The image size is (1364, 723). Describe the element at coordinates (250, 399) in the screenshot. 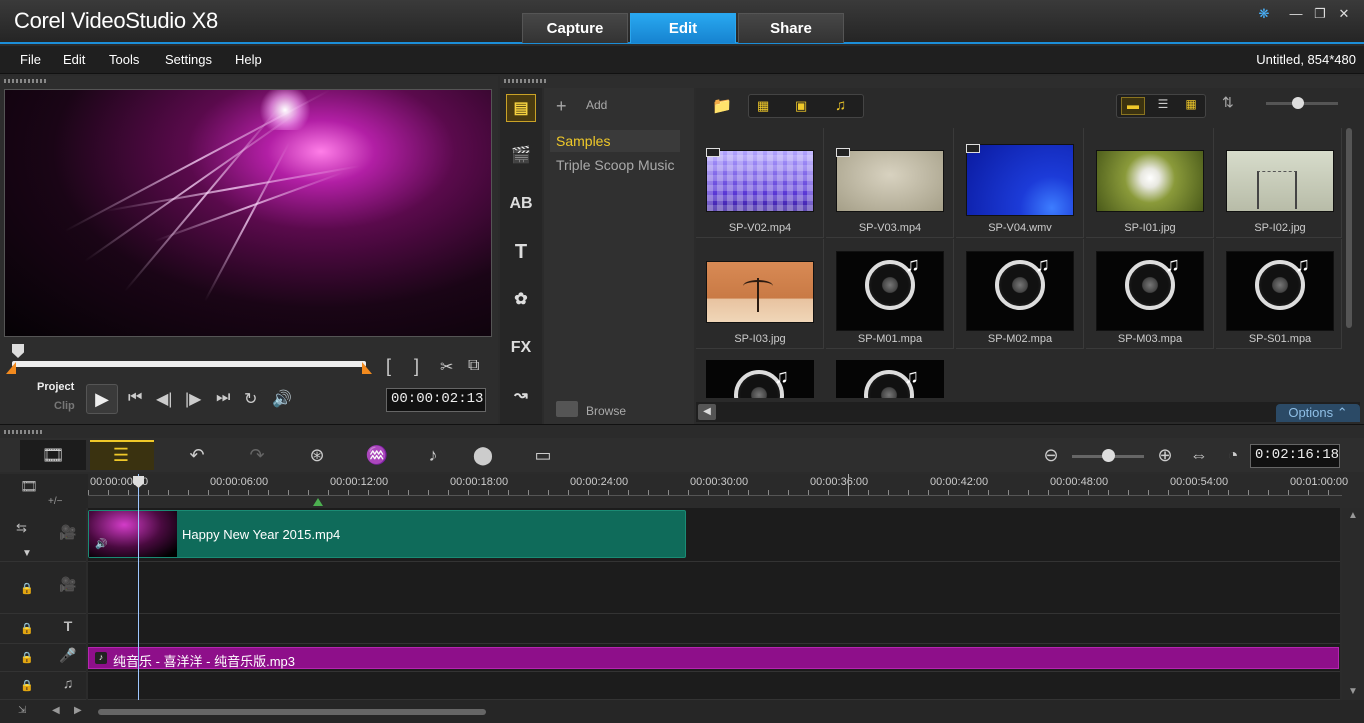

I see `repeat-icon: ↻` at that location.